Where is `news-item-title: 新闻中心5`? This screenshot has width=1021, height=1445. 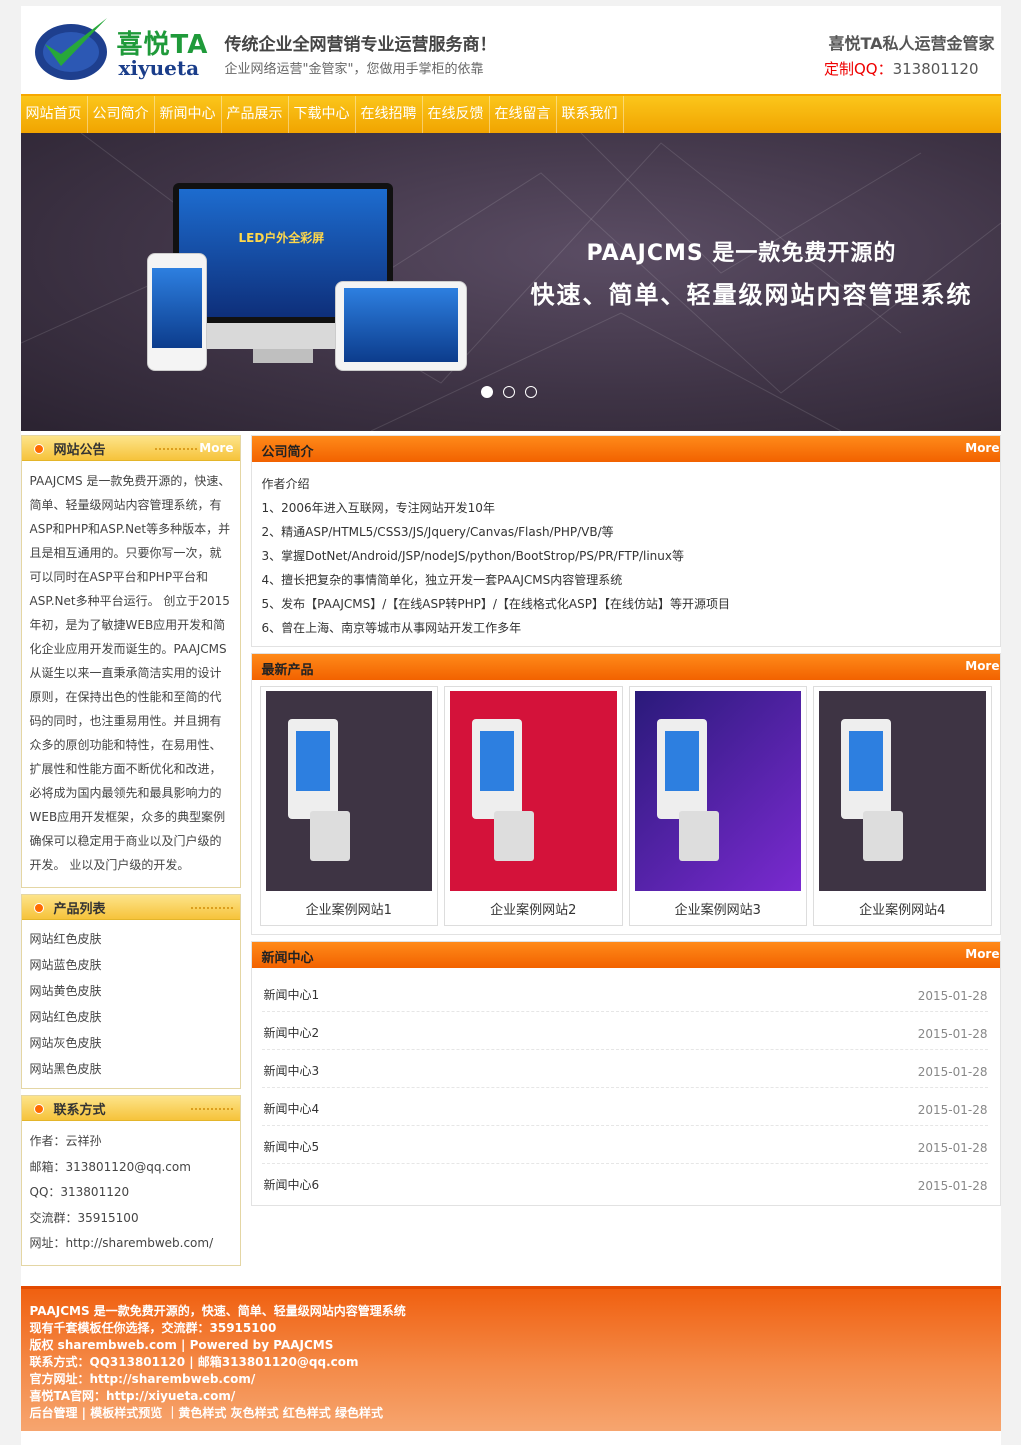
news-item-title: 新闻中心5 is located at coordinates (292, 1146).